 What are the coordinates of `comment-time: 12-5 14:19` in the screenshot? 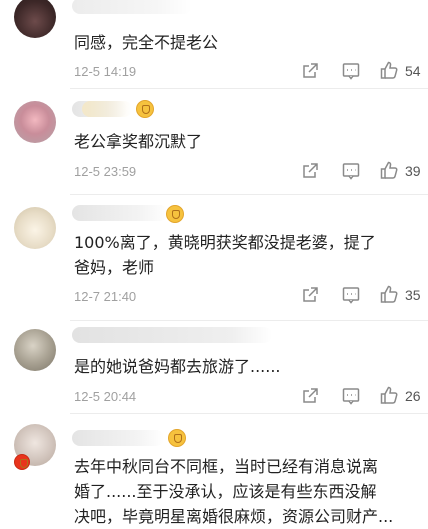 It's located at (105, 71).